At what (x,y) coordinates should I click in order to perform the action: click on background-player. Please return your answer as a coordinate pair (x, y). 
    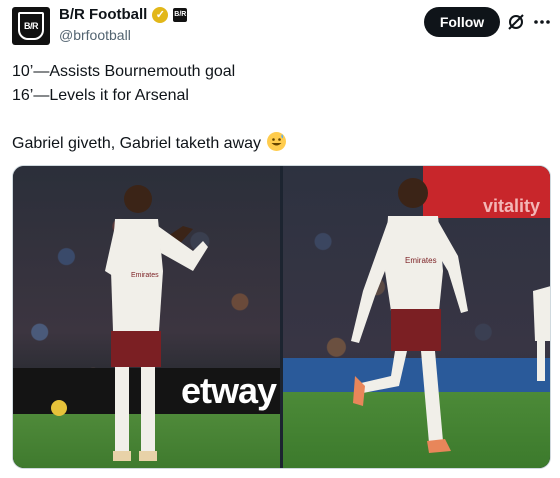
    Looking at the image, I should click on (541, 333).